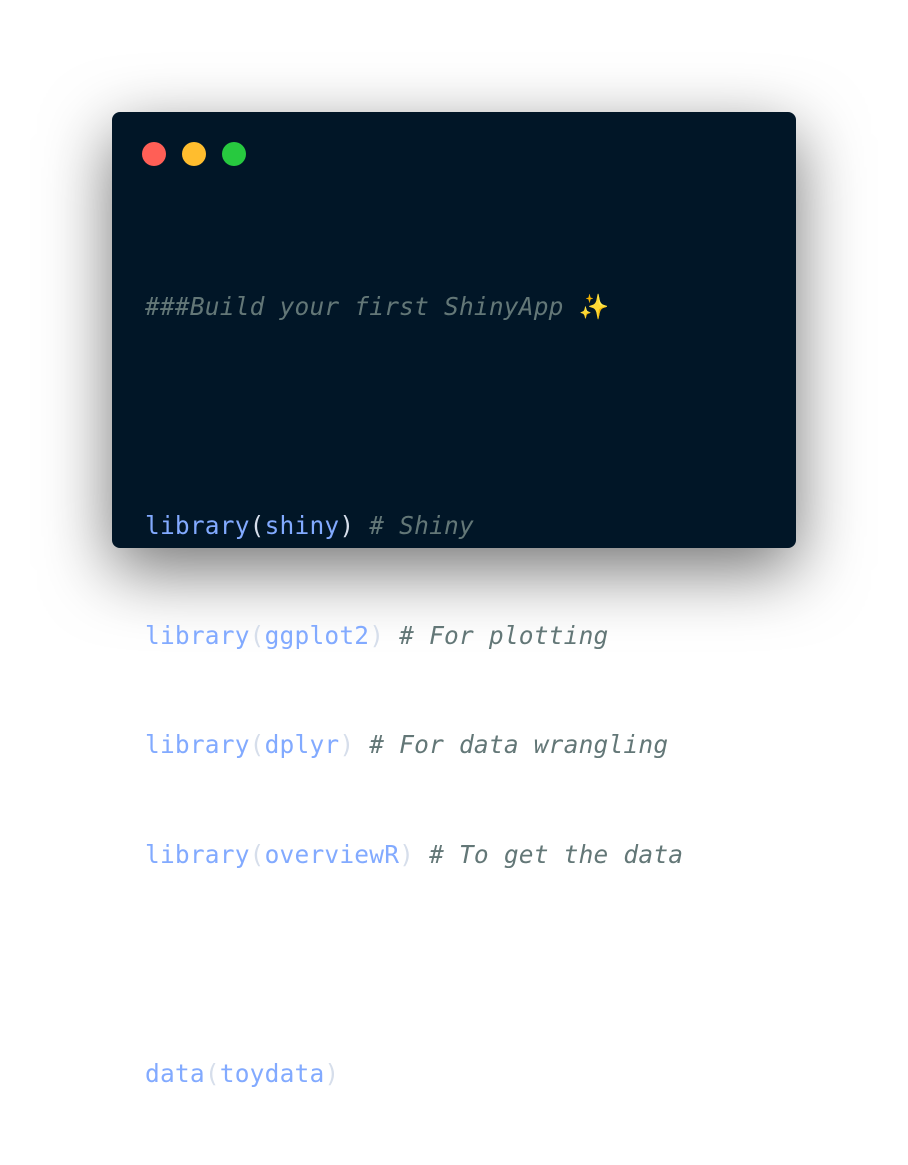 The width and height of the screenshot is (908, 1165). I want to click on code-line-library-dplyr: library(dplyr) # For data wrangling, so click(414, 745).